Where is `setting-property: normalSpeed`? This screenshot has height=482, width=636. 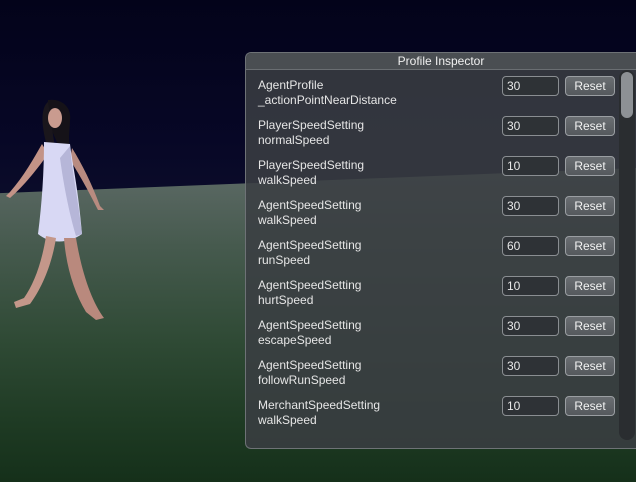
setting-property: normalSpeed is located at coordinates (294, 140).